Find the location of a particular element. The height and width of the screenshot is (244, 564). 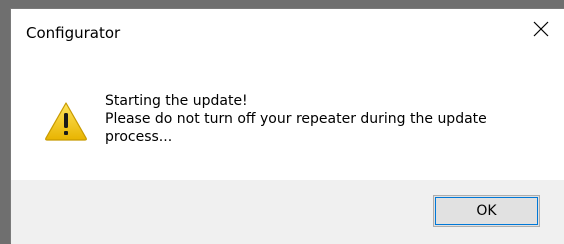

window-title: Configurator is located at coordinates (73, 33).